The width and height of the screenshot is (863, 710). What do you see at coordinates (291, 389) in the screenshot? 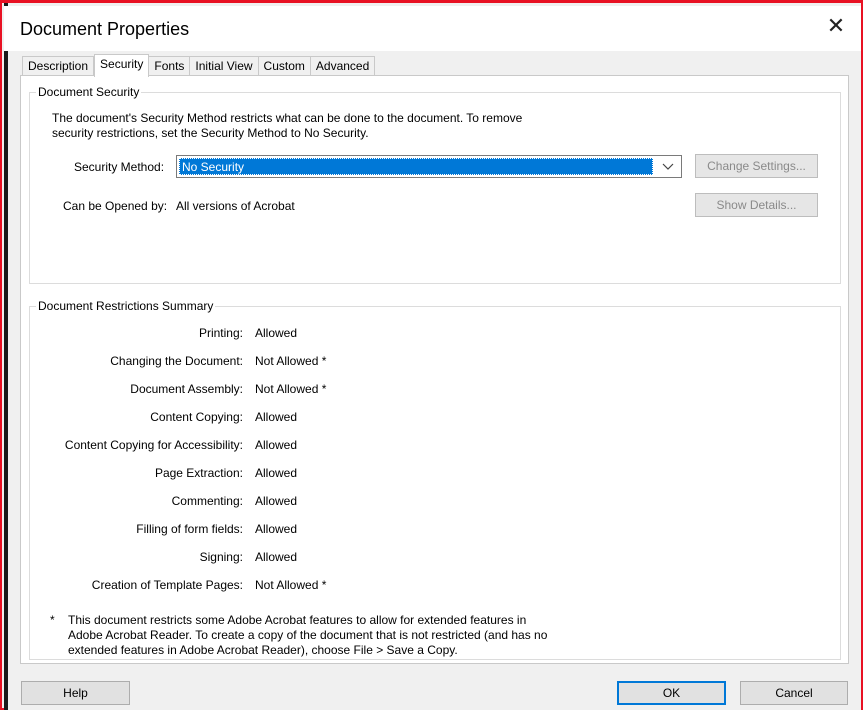
I see `restriction-value-assembly: Not Allowed *` at bounding box center [291, 389].